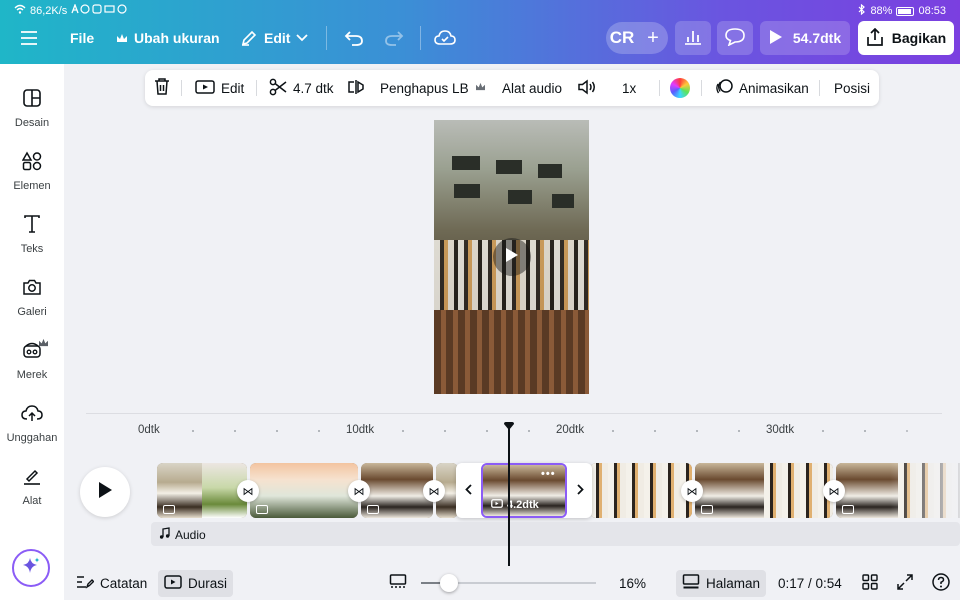  Describe the element at coordinates (100, 10) in the screenshot. I see `notification-icons` at that location.